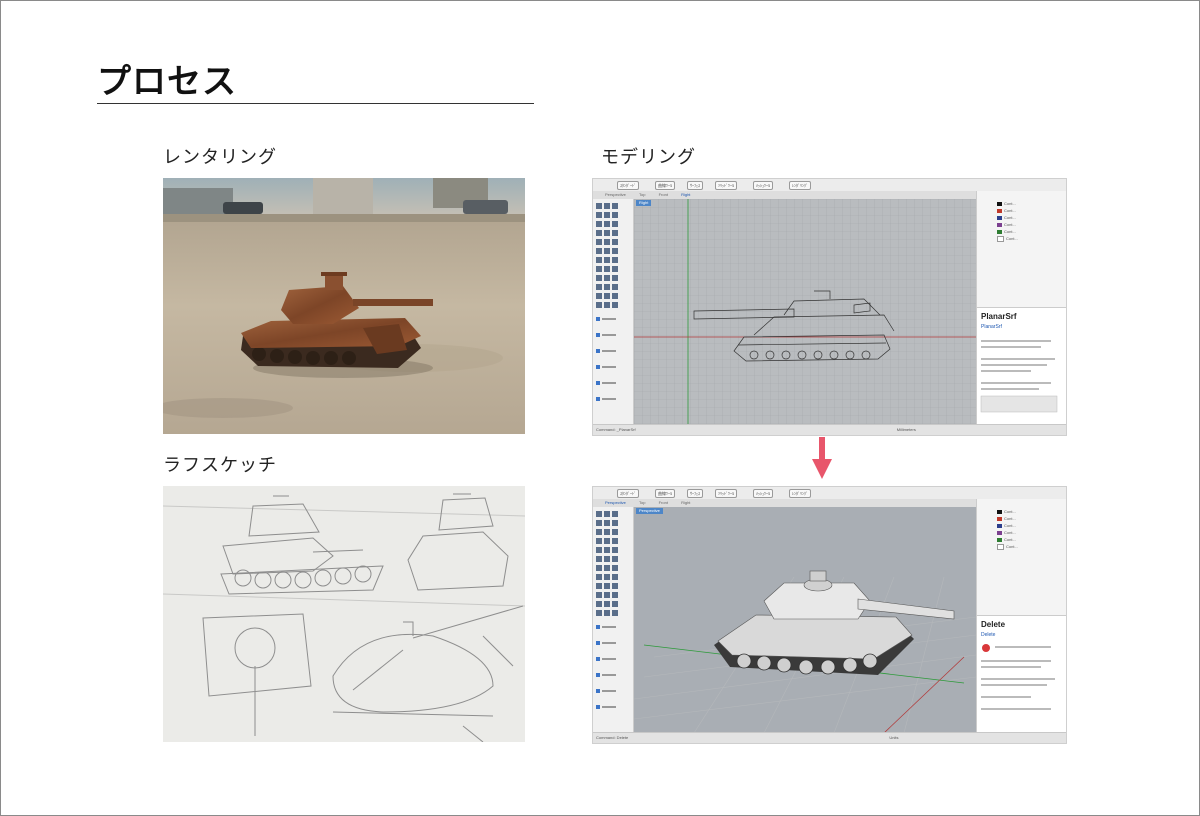 The image size is (1200, 816). I want to click on title-underline, so click(315, 103).